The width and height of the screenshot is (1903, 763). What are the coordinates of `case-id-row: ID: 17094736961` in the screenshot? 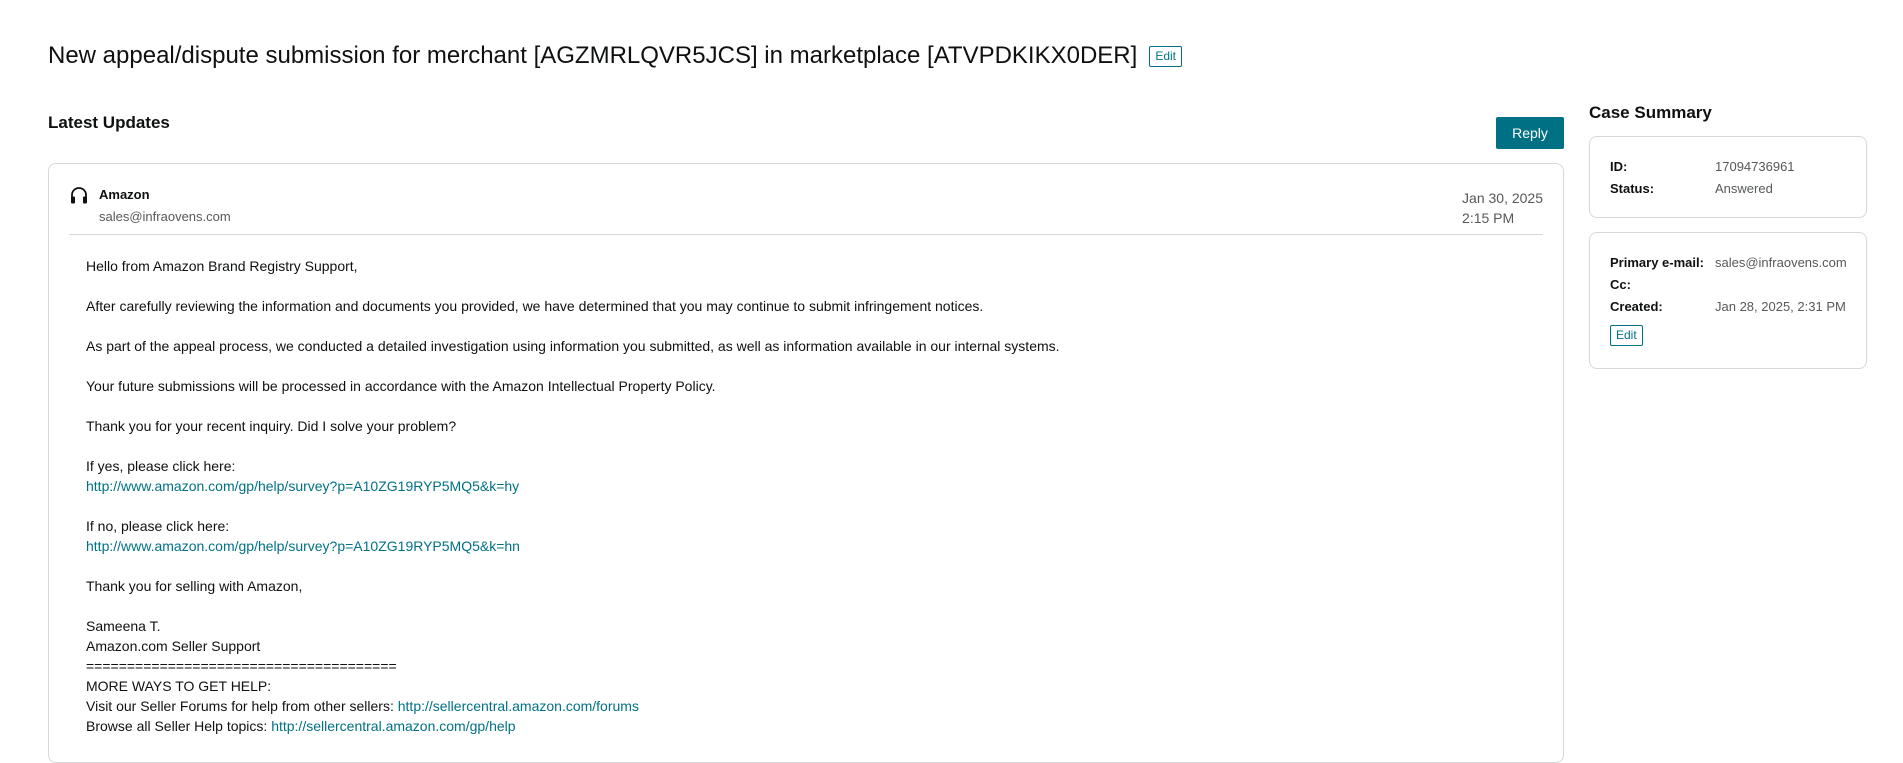 It's located at (1733, 167).